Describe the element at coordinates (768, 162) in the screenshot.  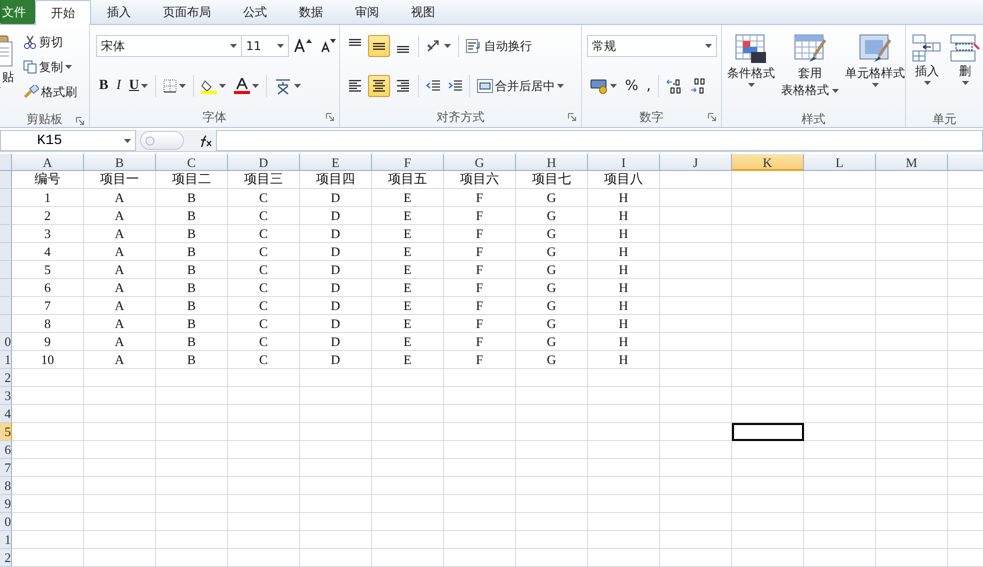
I see `column-header: K` at that location.